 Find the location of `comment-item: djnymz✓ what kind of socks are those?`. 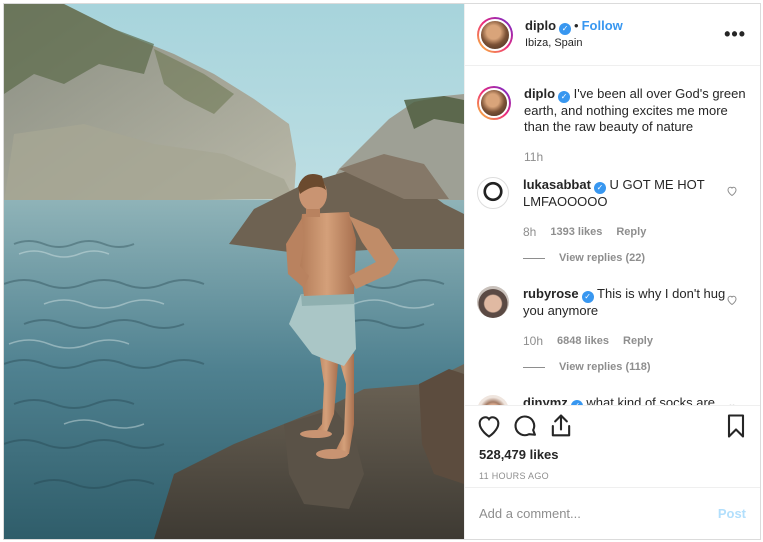

comment-item: djnymz✓ what kind of socks are those? is located at coordinates (611, 400).